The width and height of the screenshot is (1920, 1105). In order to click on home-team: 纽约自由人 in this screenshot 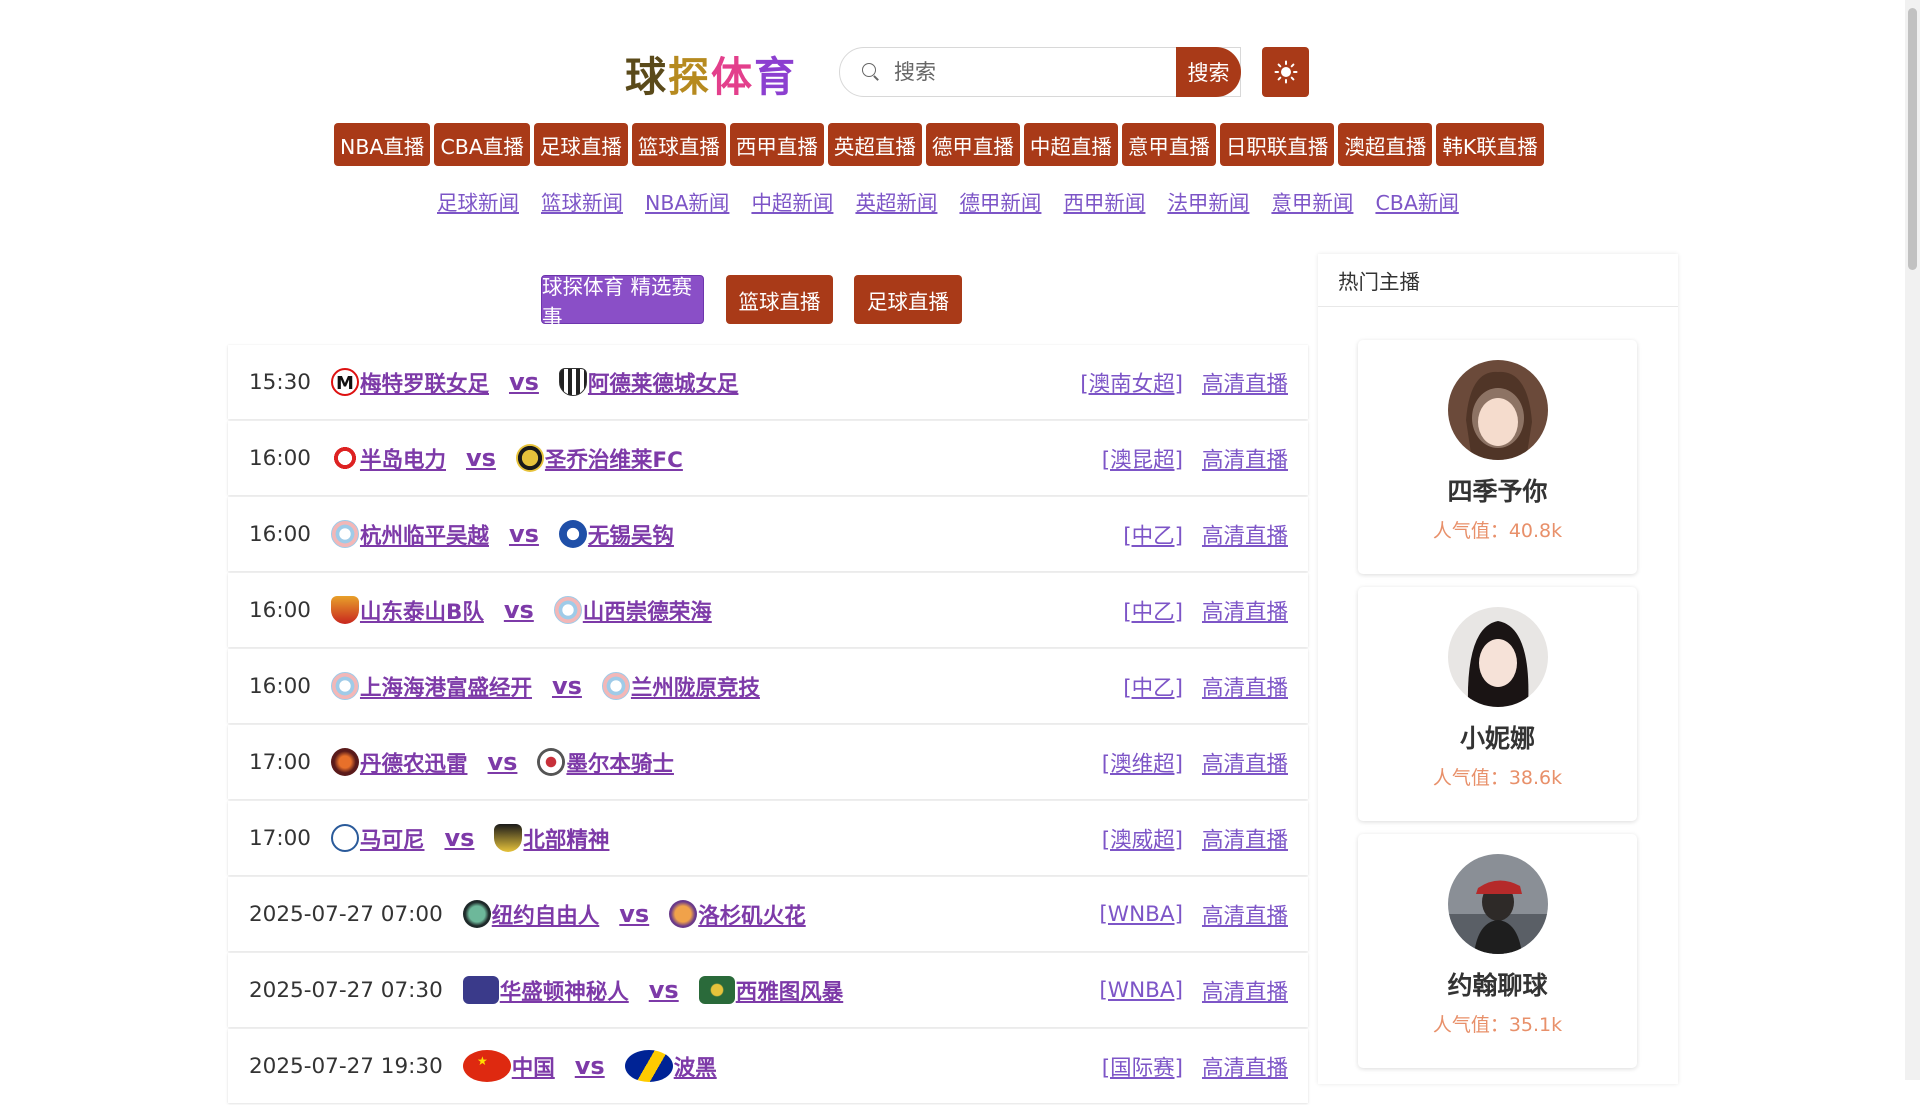, I will do `click(531, 914)`.